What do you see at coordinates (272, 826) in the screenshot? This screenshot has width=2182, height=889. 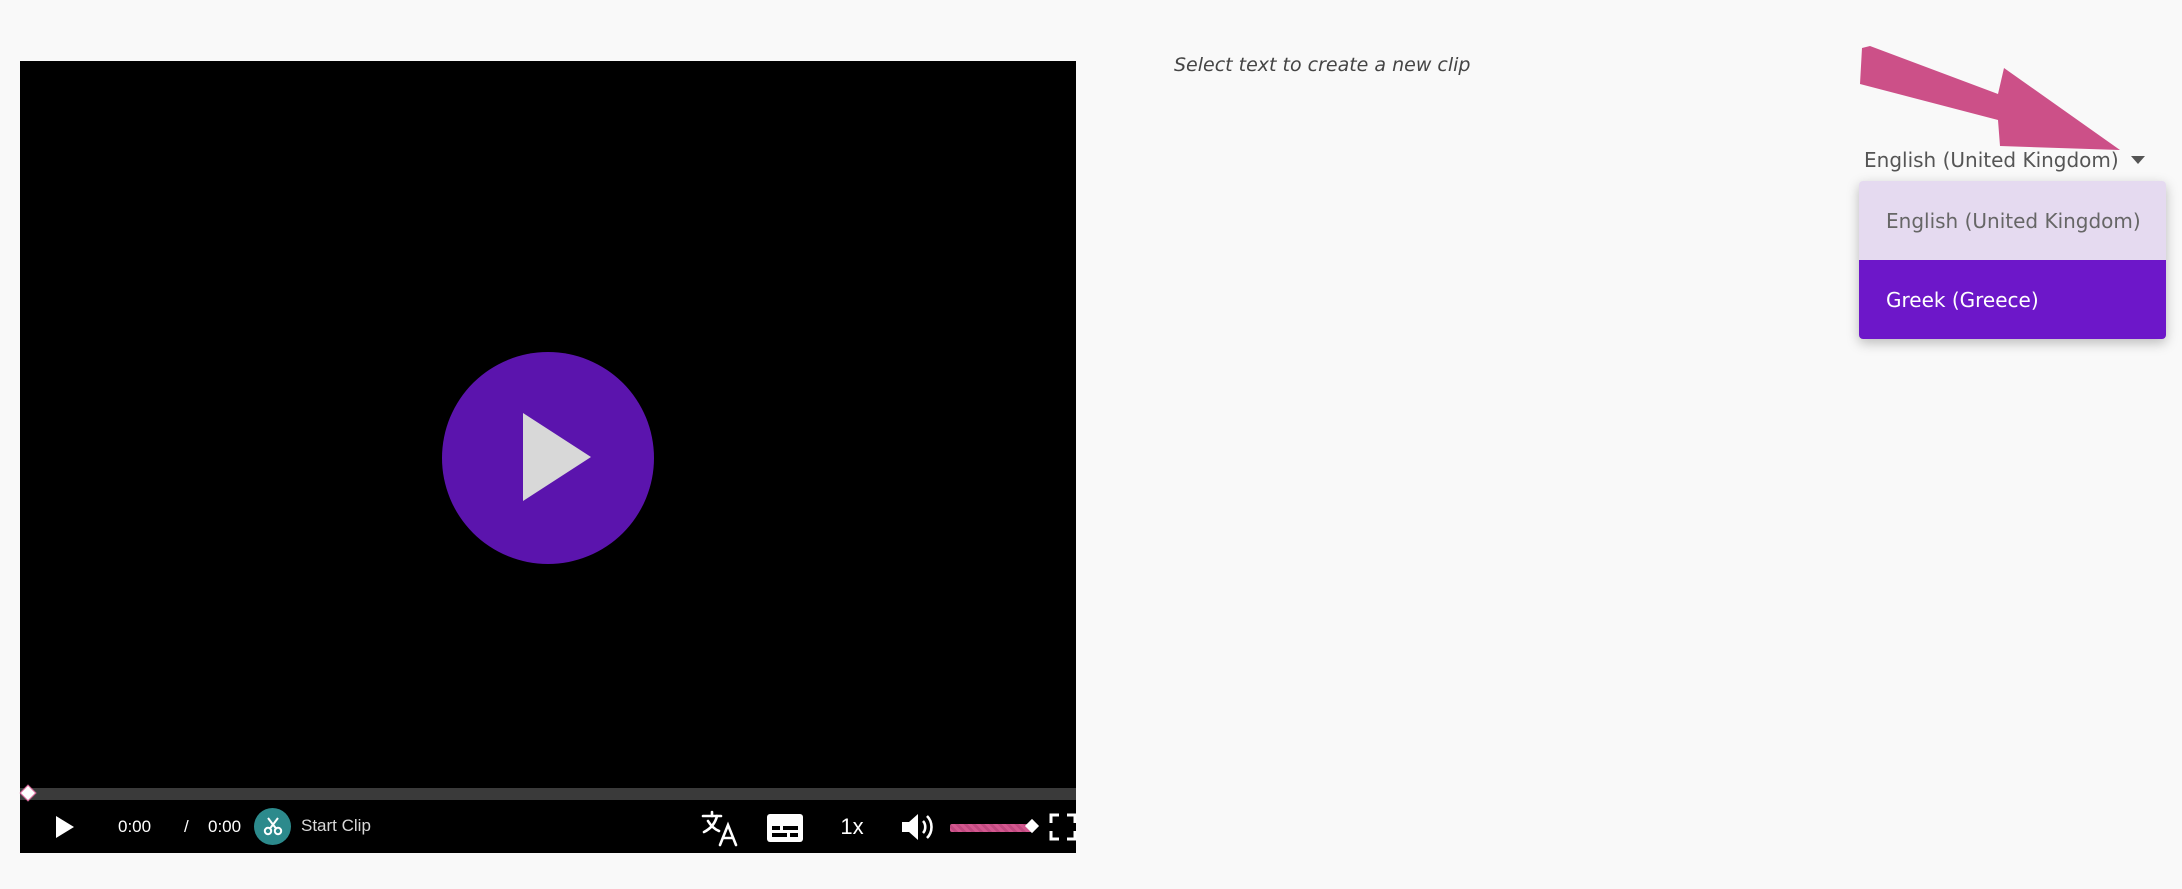 I see `scissors-icon` at bounding box center [272, 826].